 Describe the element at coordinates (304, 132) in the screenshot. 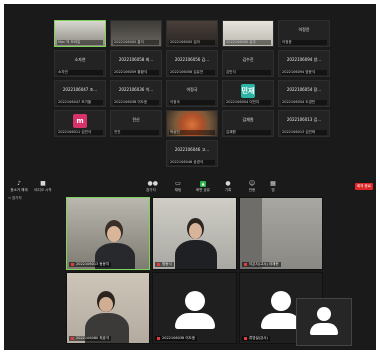

I see `participant-label: 2022106013 김민혁` at that location.